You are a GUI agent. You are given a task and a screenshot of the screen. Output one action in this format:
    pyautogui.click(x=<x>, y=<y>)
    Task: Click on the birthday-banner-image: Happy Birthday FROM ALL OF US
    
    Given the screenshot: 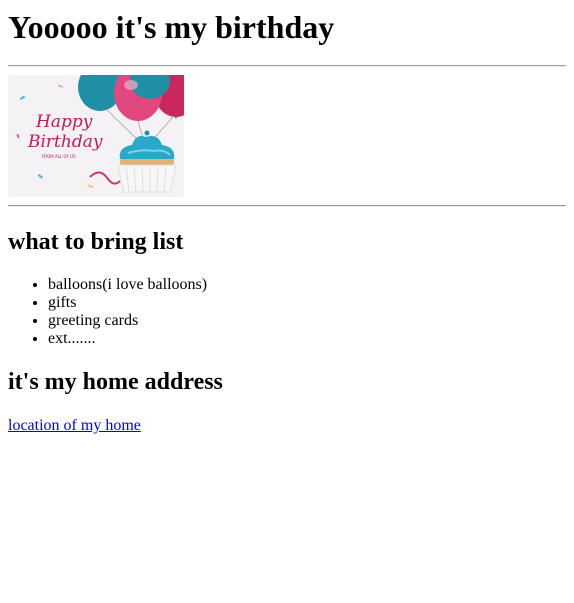 What is the action you would take?
    pyautogui.click(x=103, y=130)
    